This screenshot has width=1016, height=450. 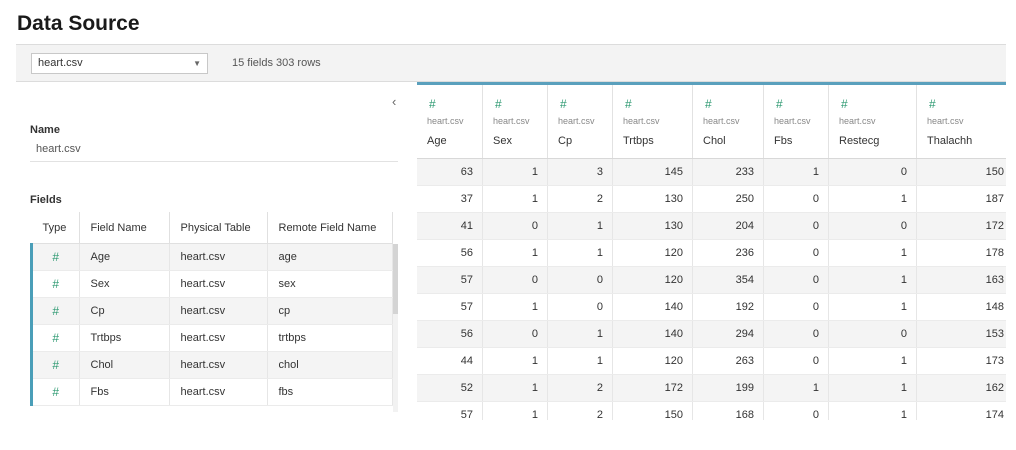 What do you see at coordinates (728, 361) in the screenshot?
I see `grid-cell: 263` at bounding box center [728, 361].